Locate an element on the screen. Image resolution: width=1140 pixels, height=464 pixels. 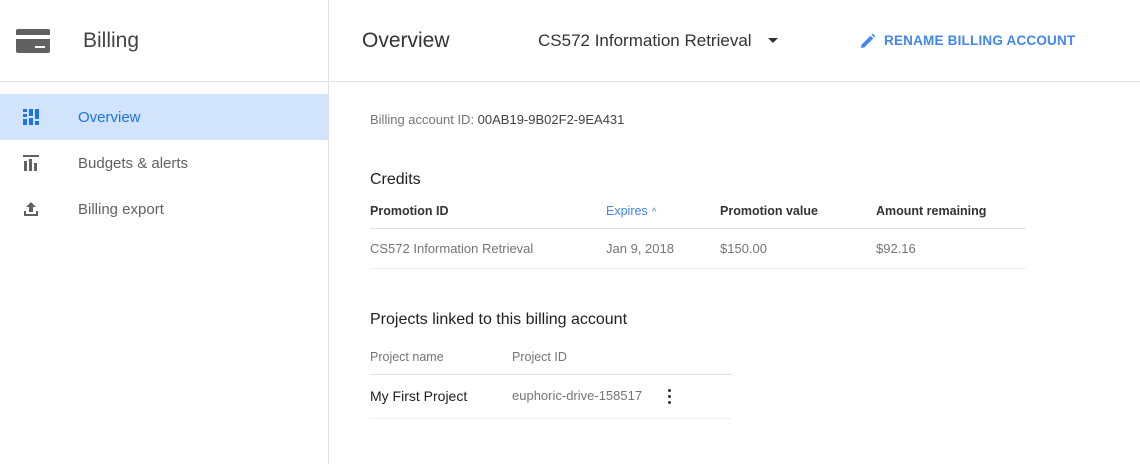
sidebar-nav: Overview Budgets & alerts Billing export is located at coordinates (164, 163).